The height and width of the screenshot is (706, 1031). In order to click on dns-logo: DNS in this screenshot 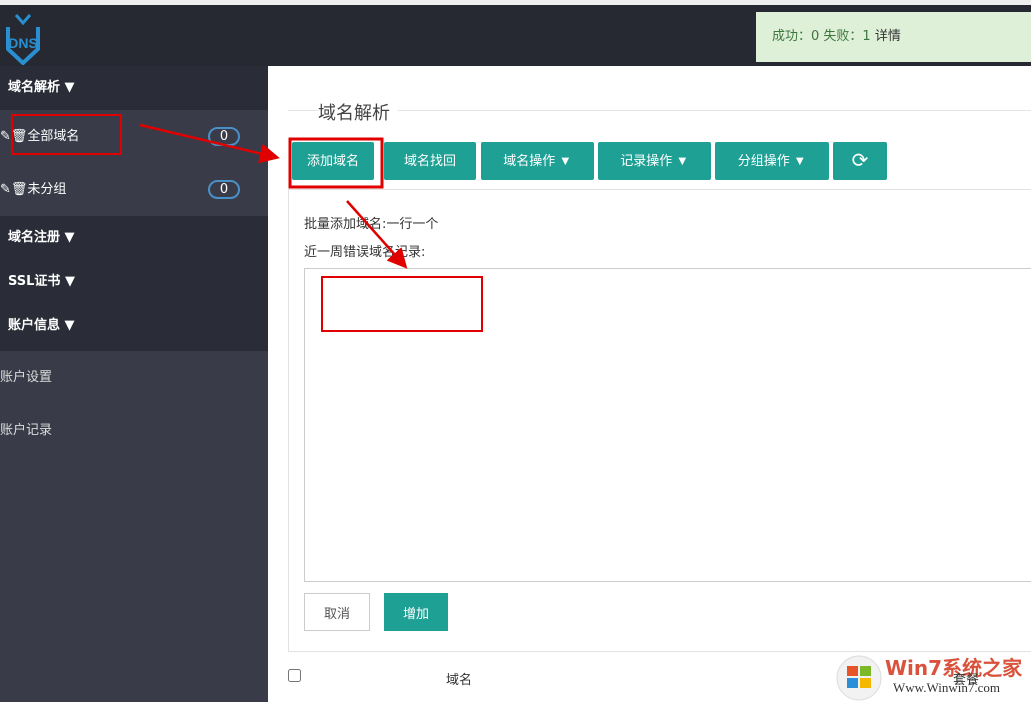, I will do `click(23, 39)`.